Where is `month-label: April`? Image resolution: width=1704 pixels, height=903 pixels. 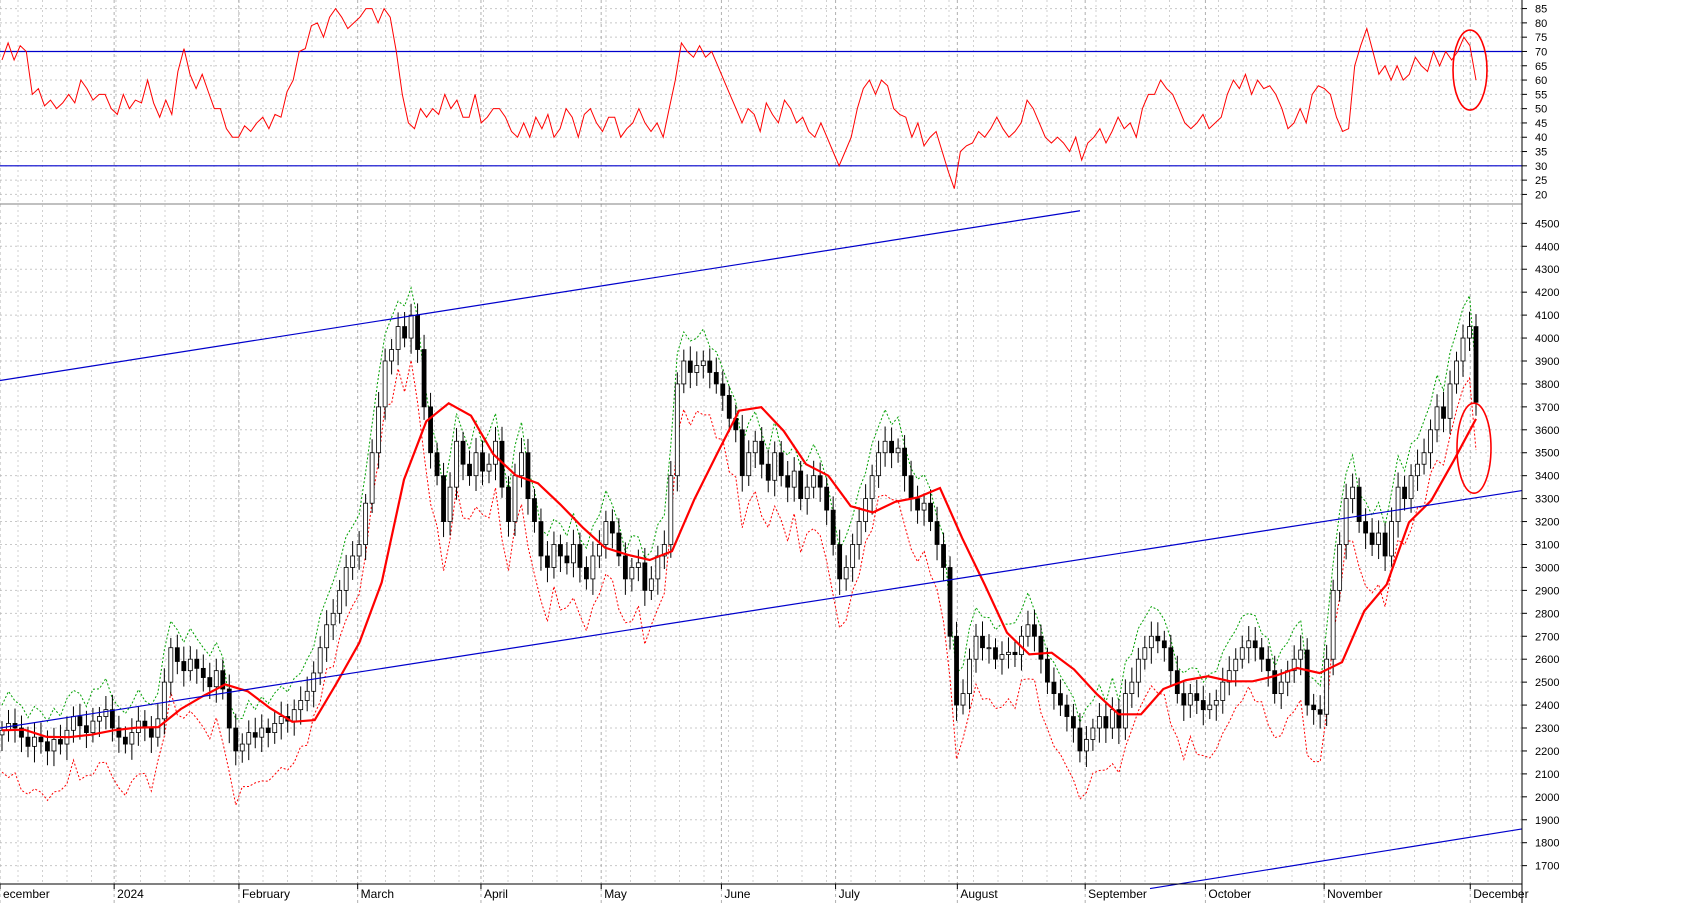
month-label: April is located at coordinates (496, 894).